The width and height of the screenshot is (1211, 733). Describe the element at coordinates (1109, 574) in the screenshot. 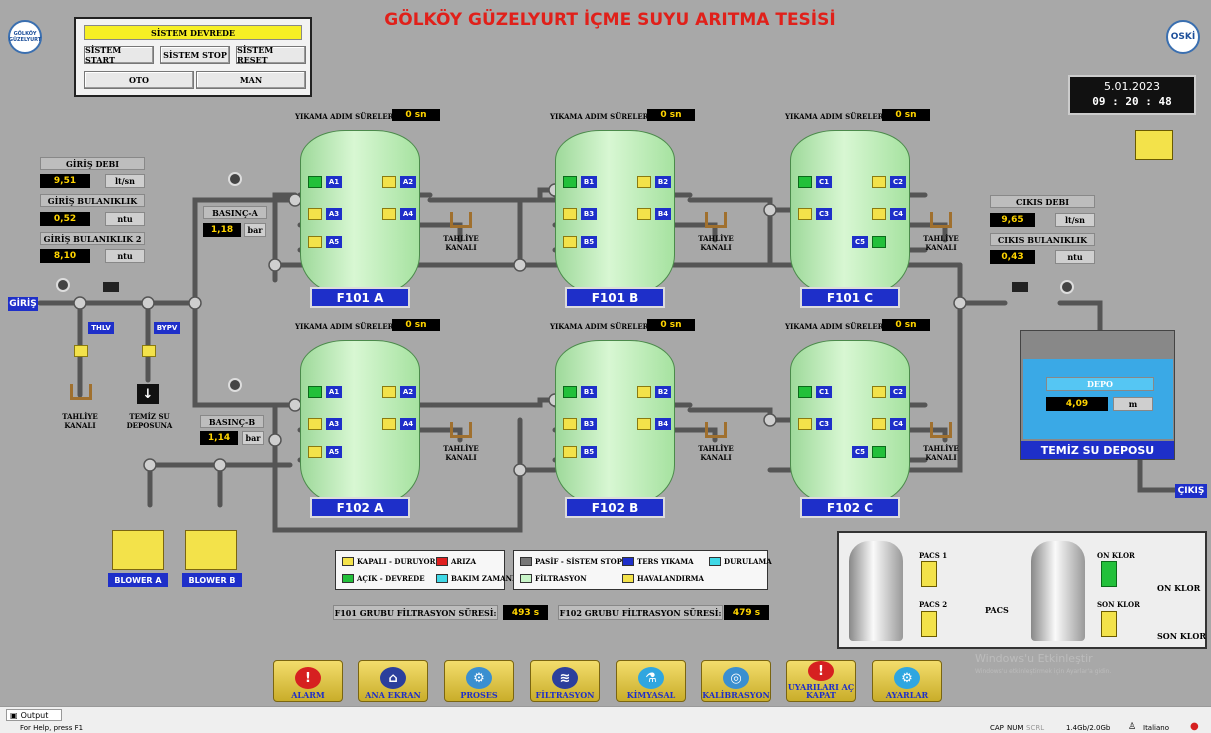

I see `on-klor-pump-icon` at that location.